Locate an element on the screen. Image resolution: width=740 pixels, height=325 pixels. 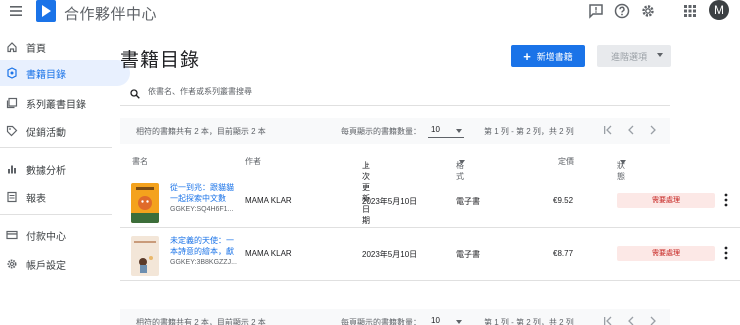
report-icon is located at coordinates (12, 197).